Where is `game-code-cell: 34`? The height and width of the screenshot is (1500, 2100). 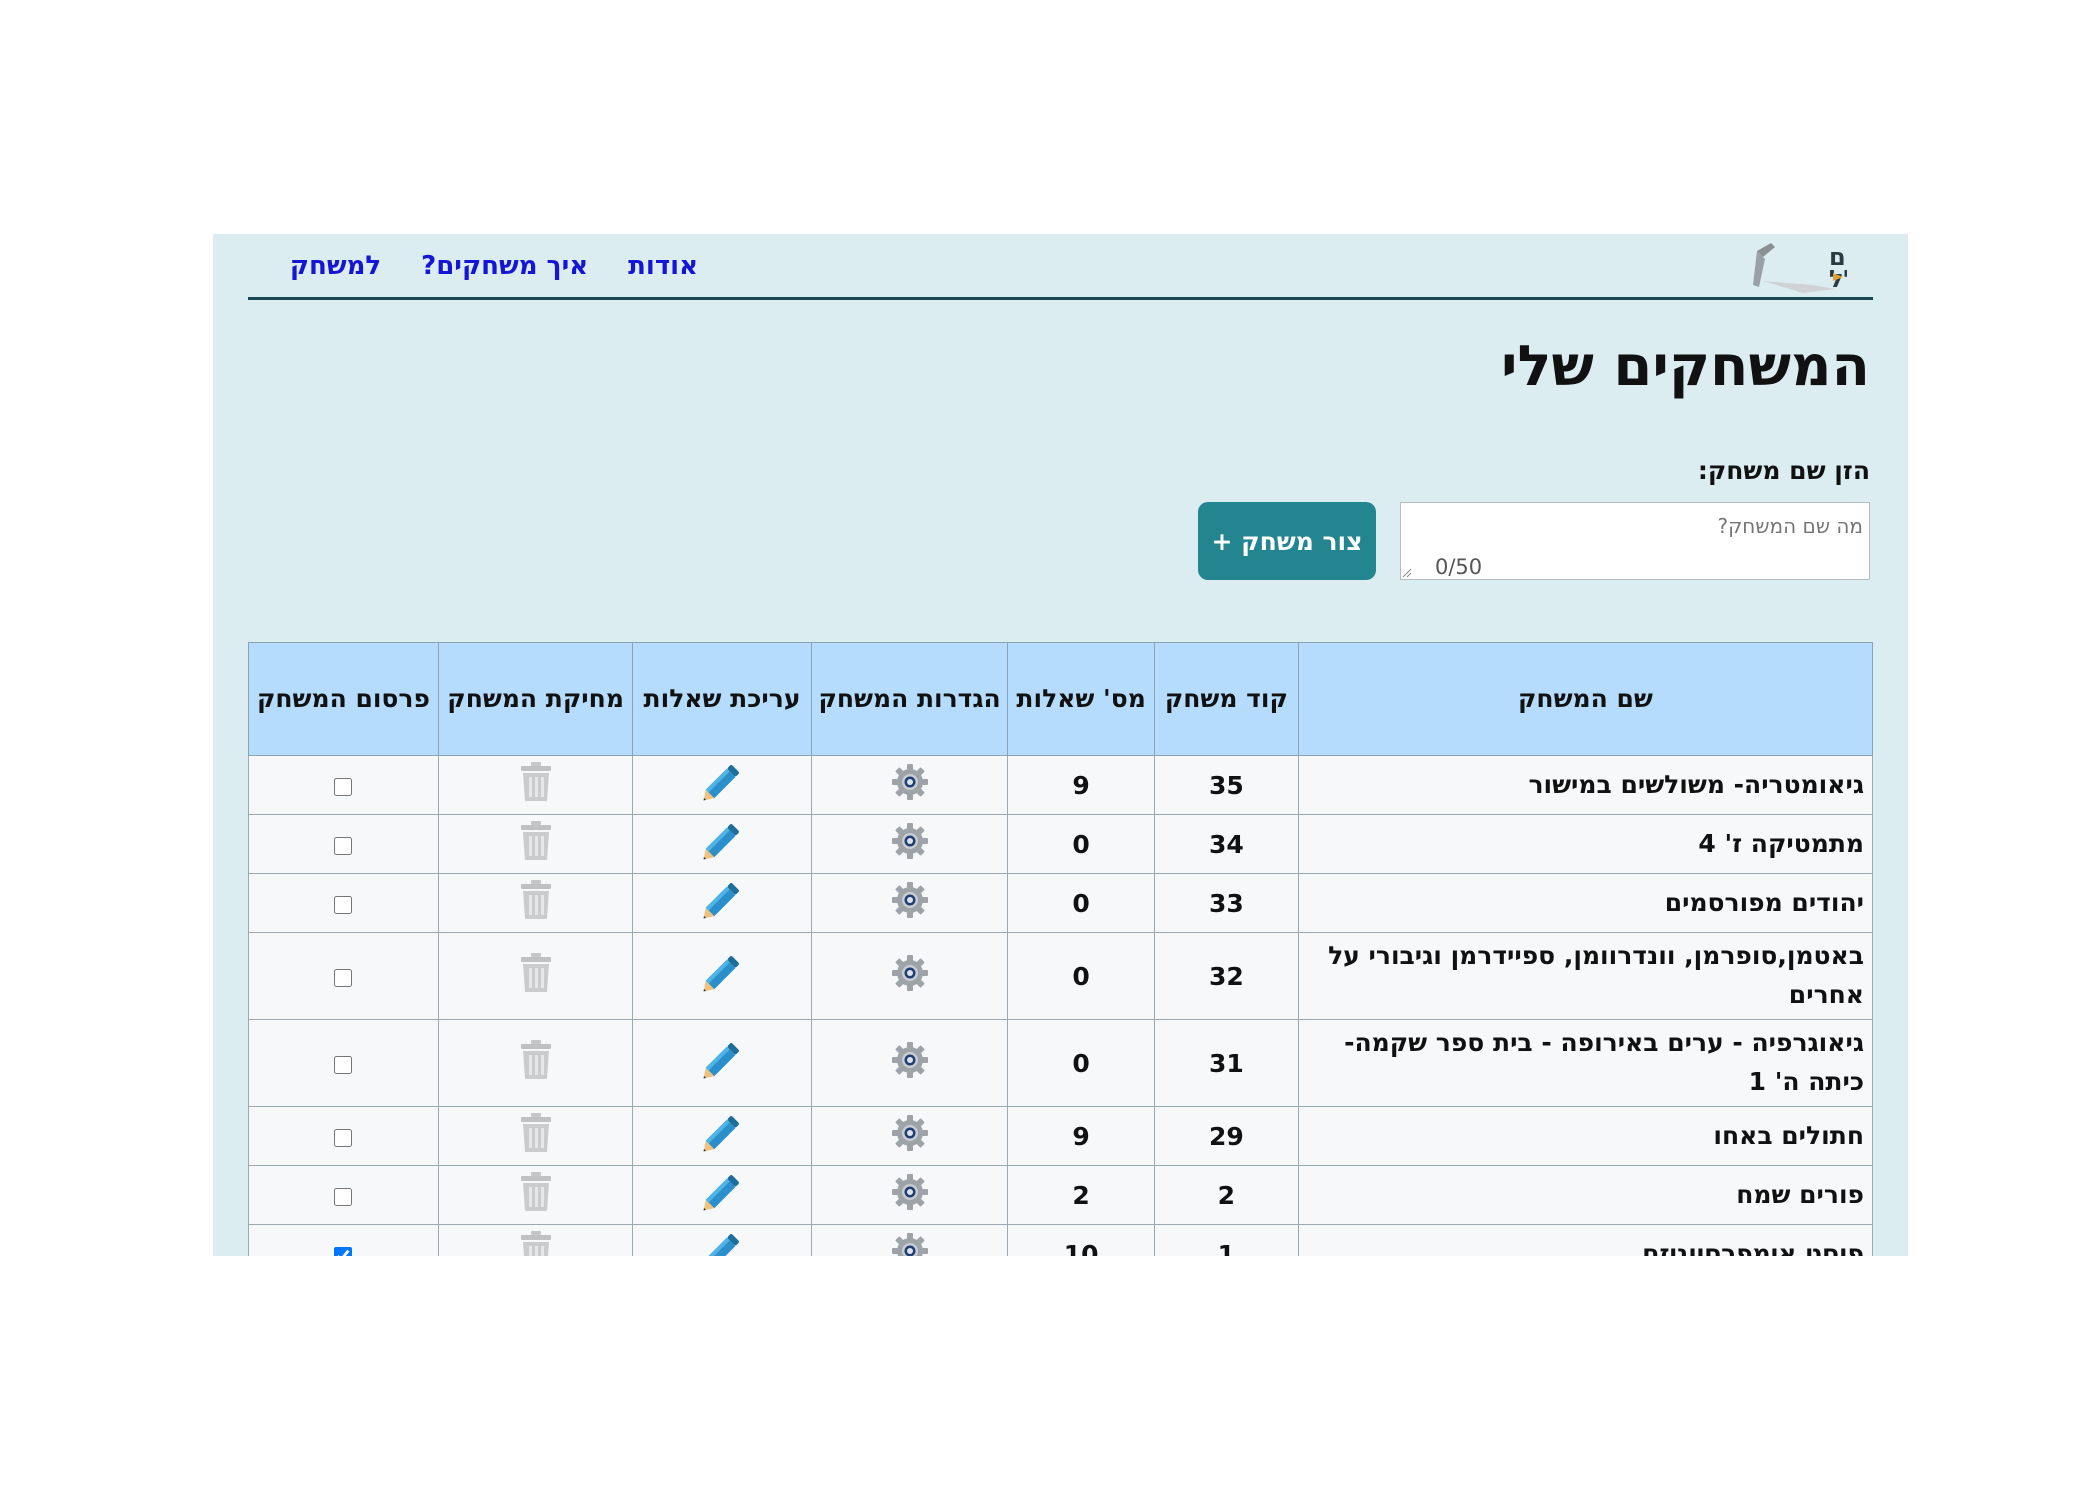 game-code-cell: 34 is located at coordinates (1226, 844).